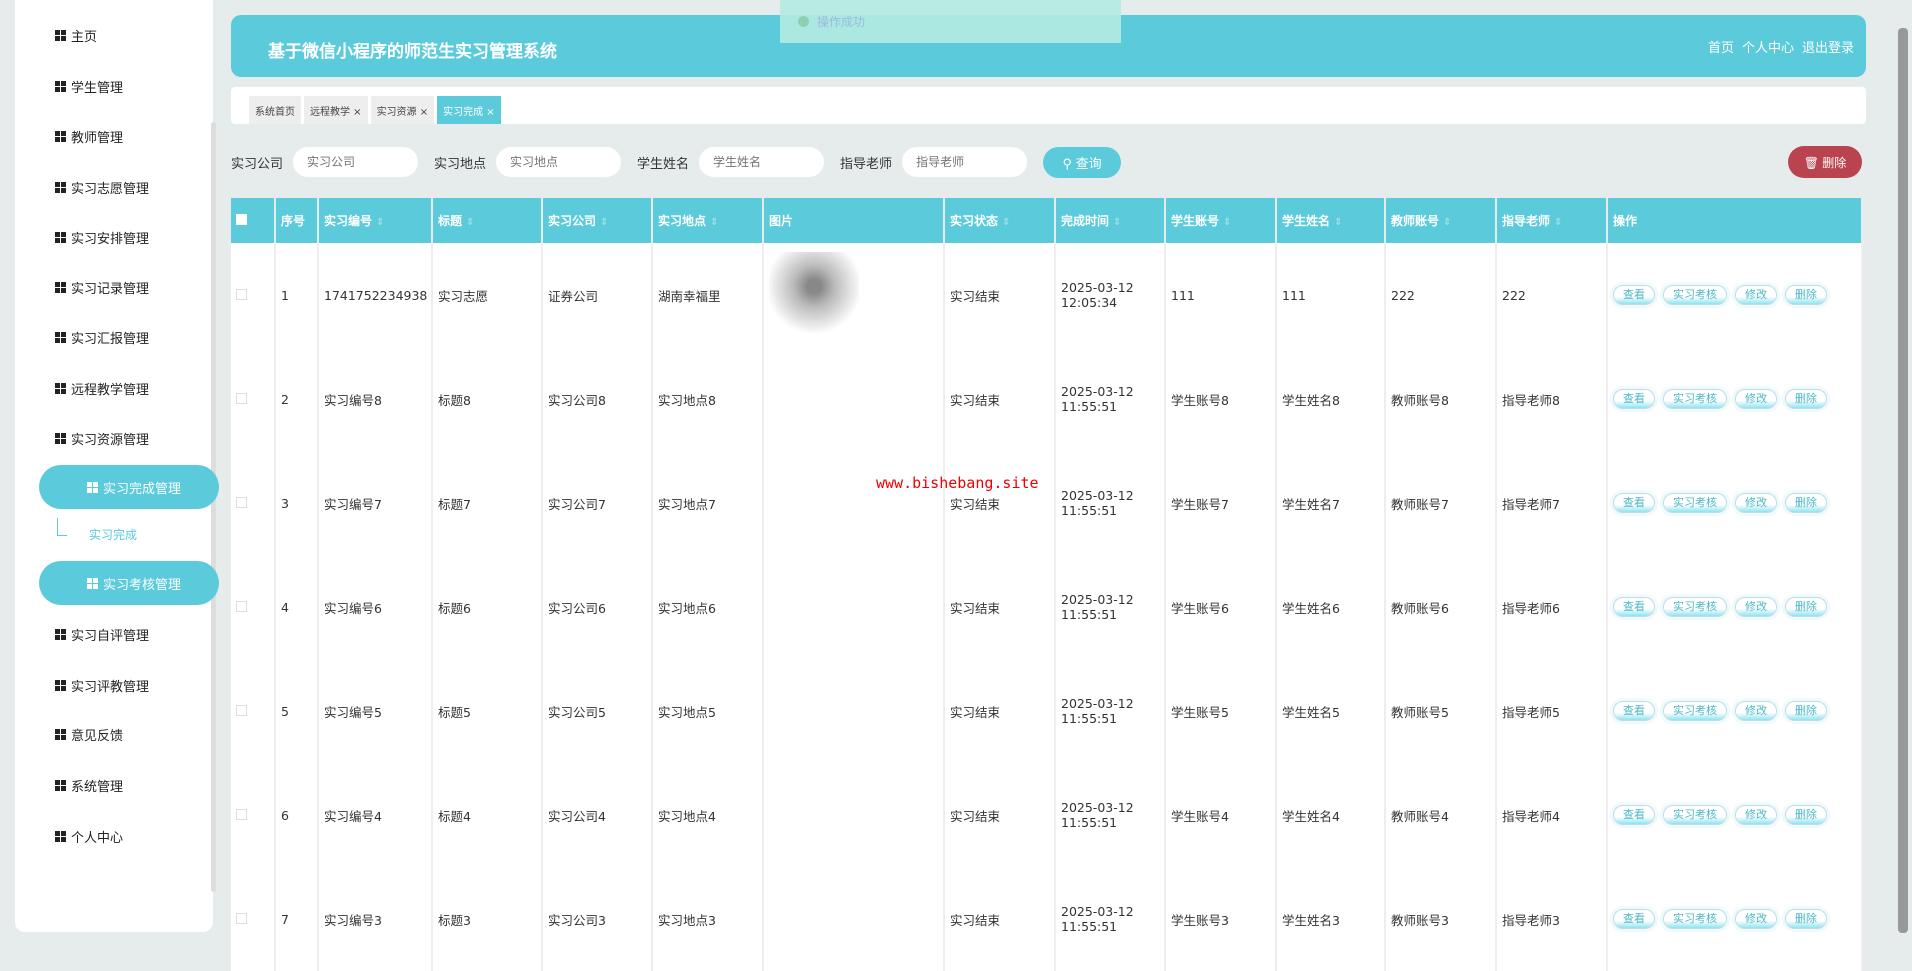 The image size is (1912, 971). Describe the element at coordinates (102, 388) in the screenshot. I see `sidebar-item-7: 远程教学管理` at that location.